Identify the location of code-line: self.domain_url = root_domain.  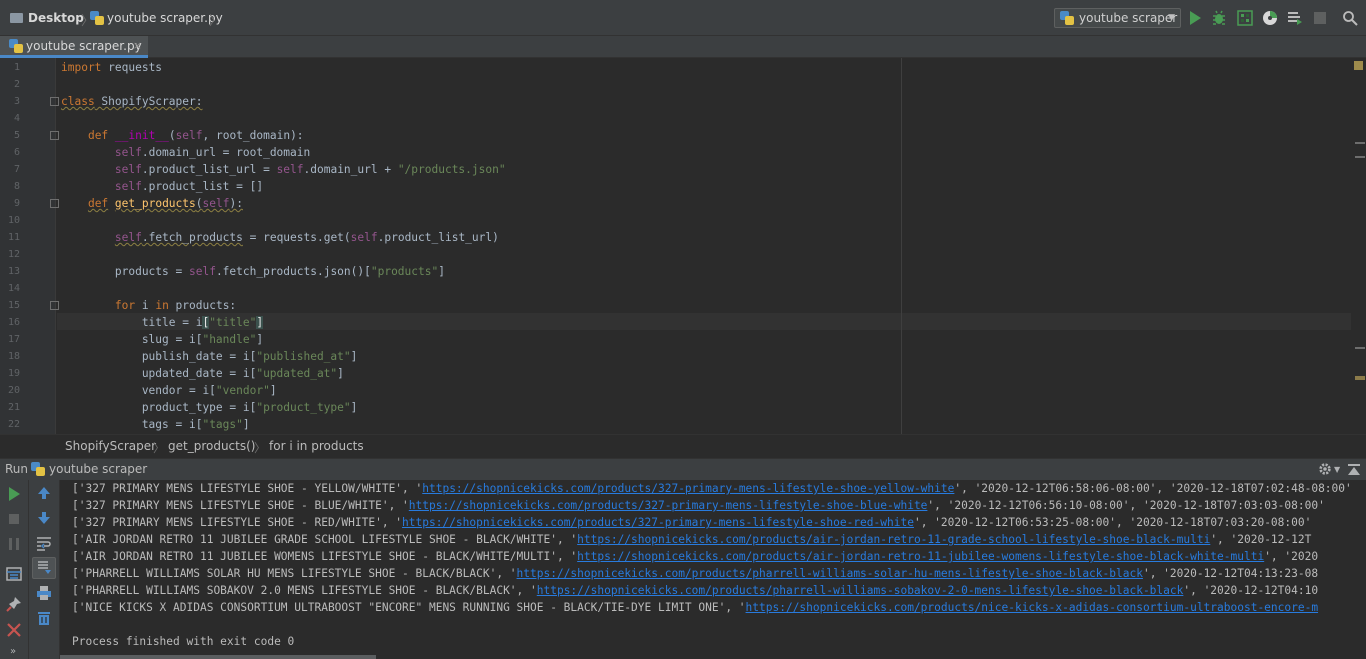
(185, 152).